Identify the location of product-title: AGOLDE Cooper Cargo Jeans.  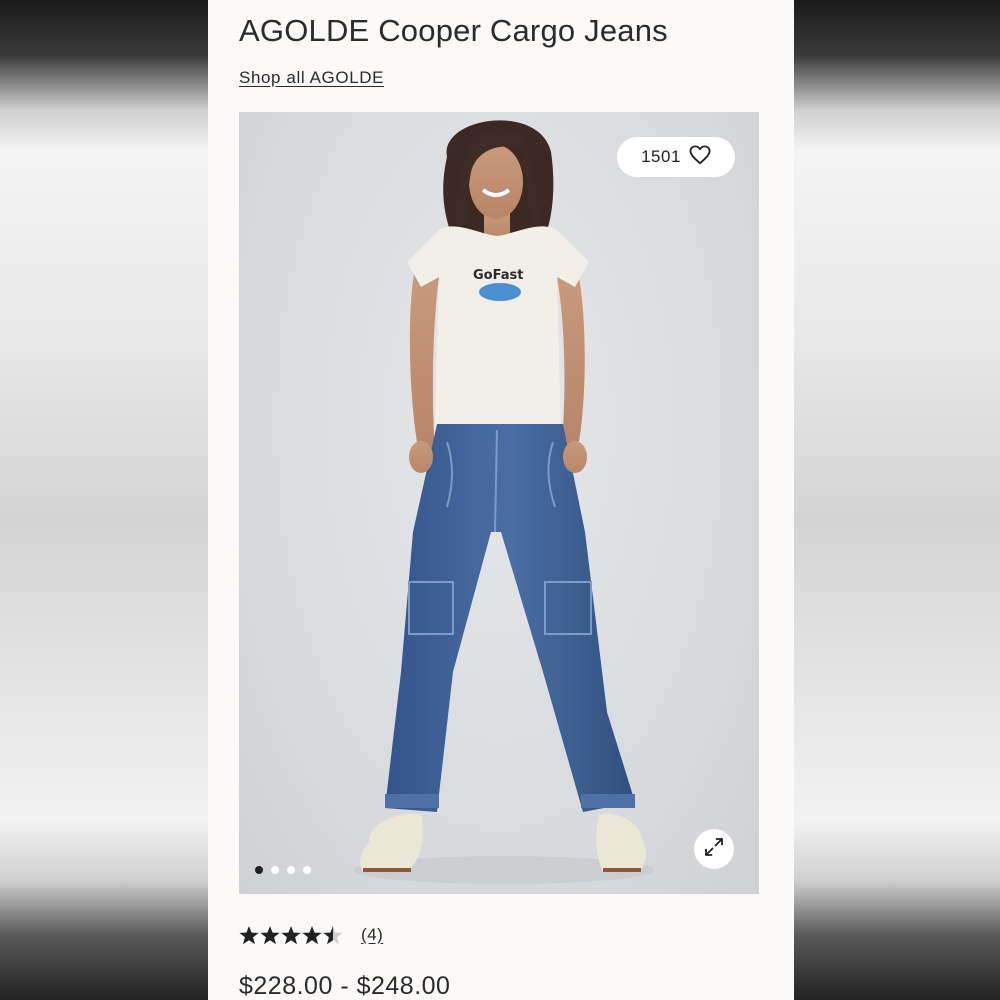
(453, 30).